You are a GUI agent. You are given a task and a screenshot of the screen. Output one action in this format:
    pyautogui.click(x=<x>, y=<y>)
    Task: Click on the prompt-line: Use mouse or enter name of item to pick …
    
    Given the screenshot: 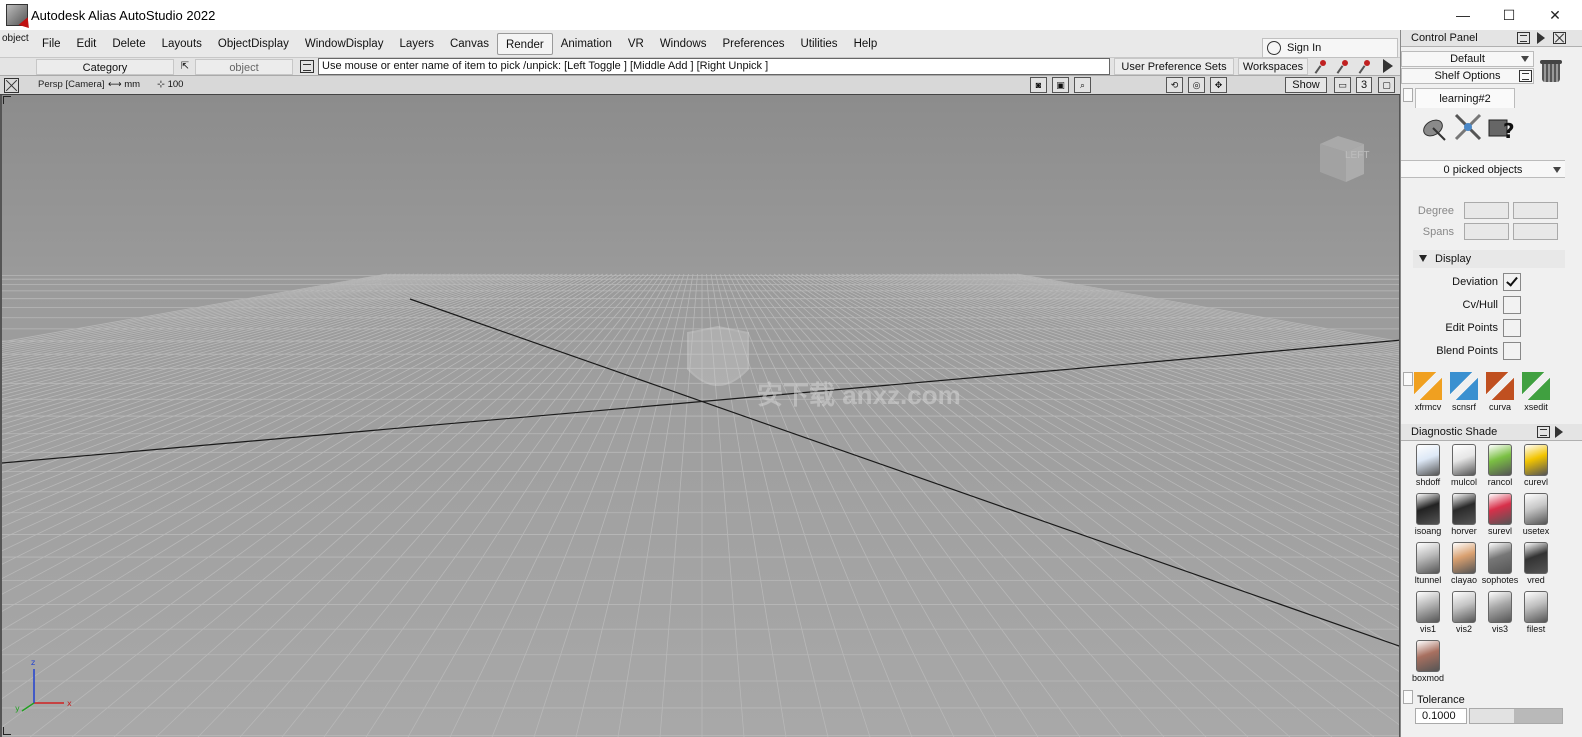 What is the action you would take?
    pyautogui.click(x=714, y=66)
    